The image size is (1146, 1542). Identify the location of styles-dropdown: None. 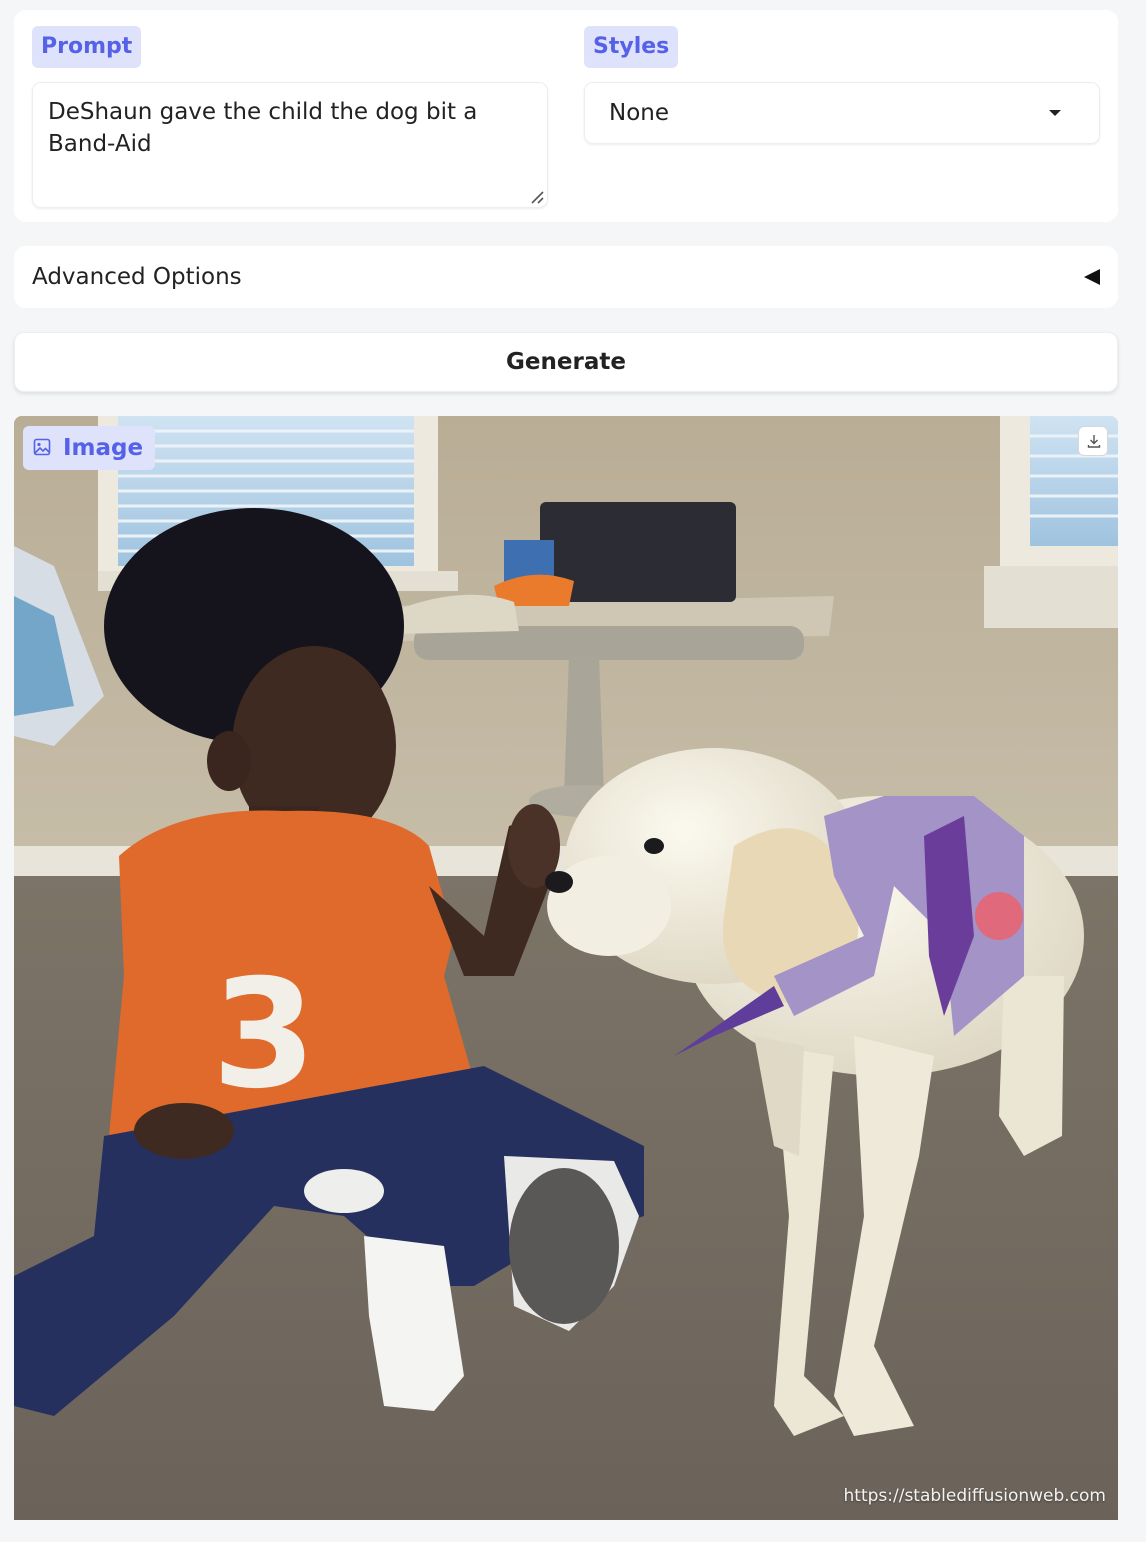
(842, 113).